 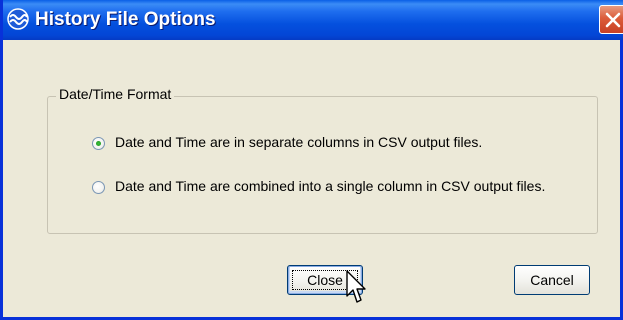 What do you see at coordinates (115, 94) in the screenshot?
I see `group-label: Date/Time Format` at bounding box center [115, 94].